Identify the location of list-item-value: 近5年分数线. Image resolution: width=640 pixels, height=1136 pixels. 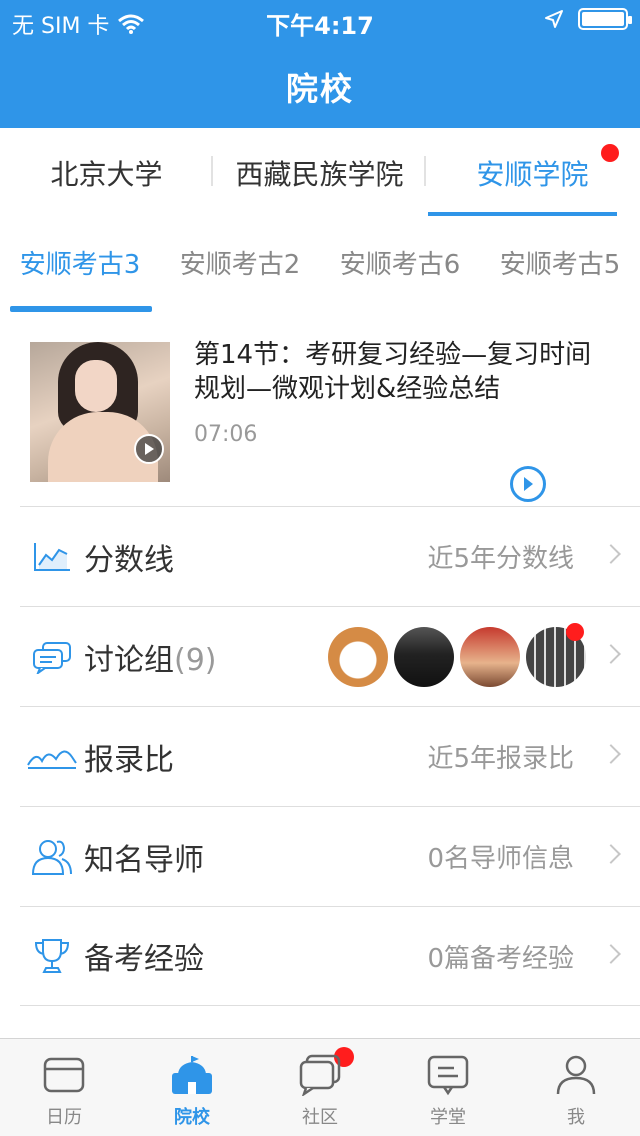
(500, 559).